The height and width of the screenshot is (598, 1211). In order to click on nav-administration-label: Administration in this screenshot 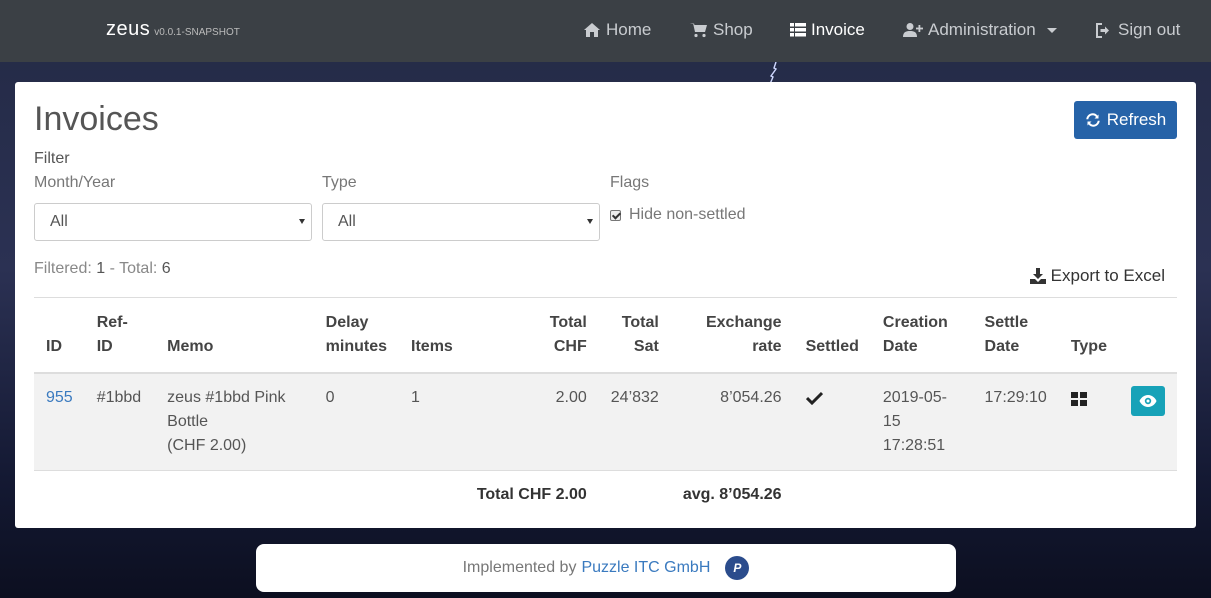, I will do `click(982, 29)`.